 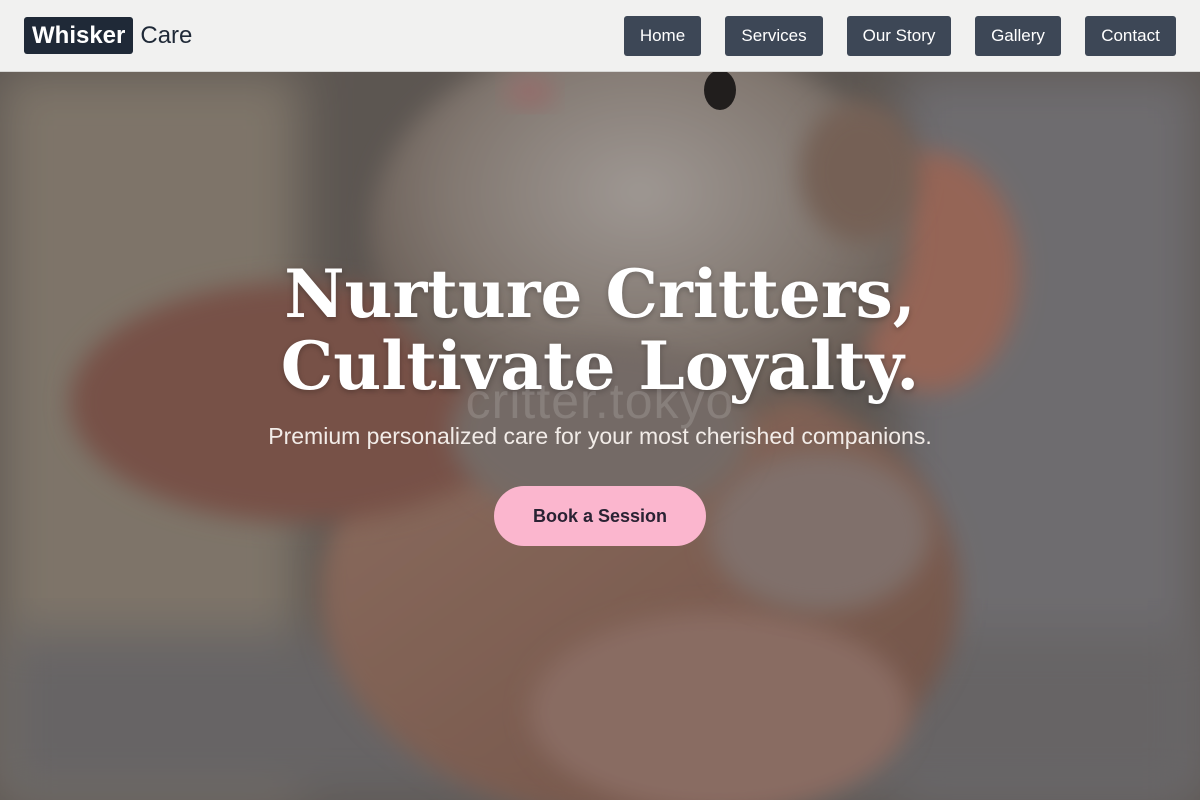 What do you see at coordinates (662, 36) in the screenshot?
I see `nav-home-button: Home` at bounding box center [662, 36].